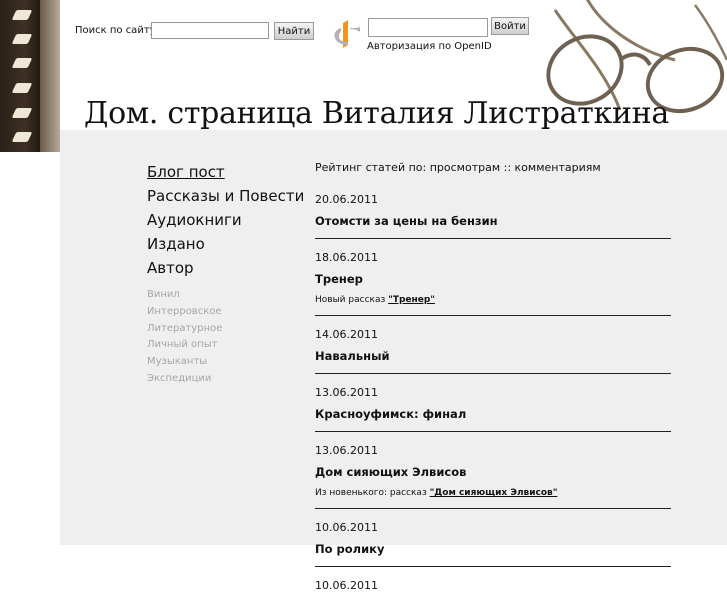  I want to click on search-button: Найти, so click(294, 31).